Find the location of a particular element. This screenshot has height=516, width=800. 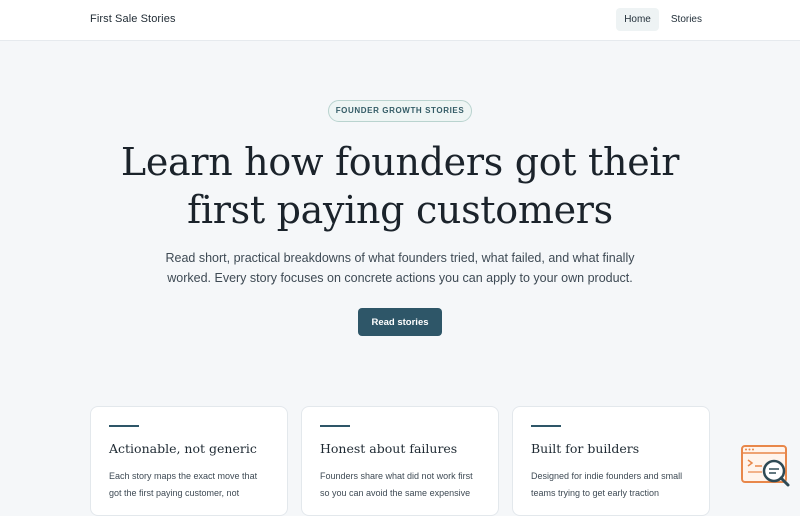

card-title: Honest about failures is located at coordinates (389, 448).